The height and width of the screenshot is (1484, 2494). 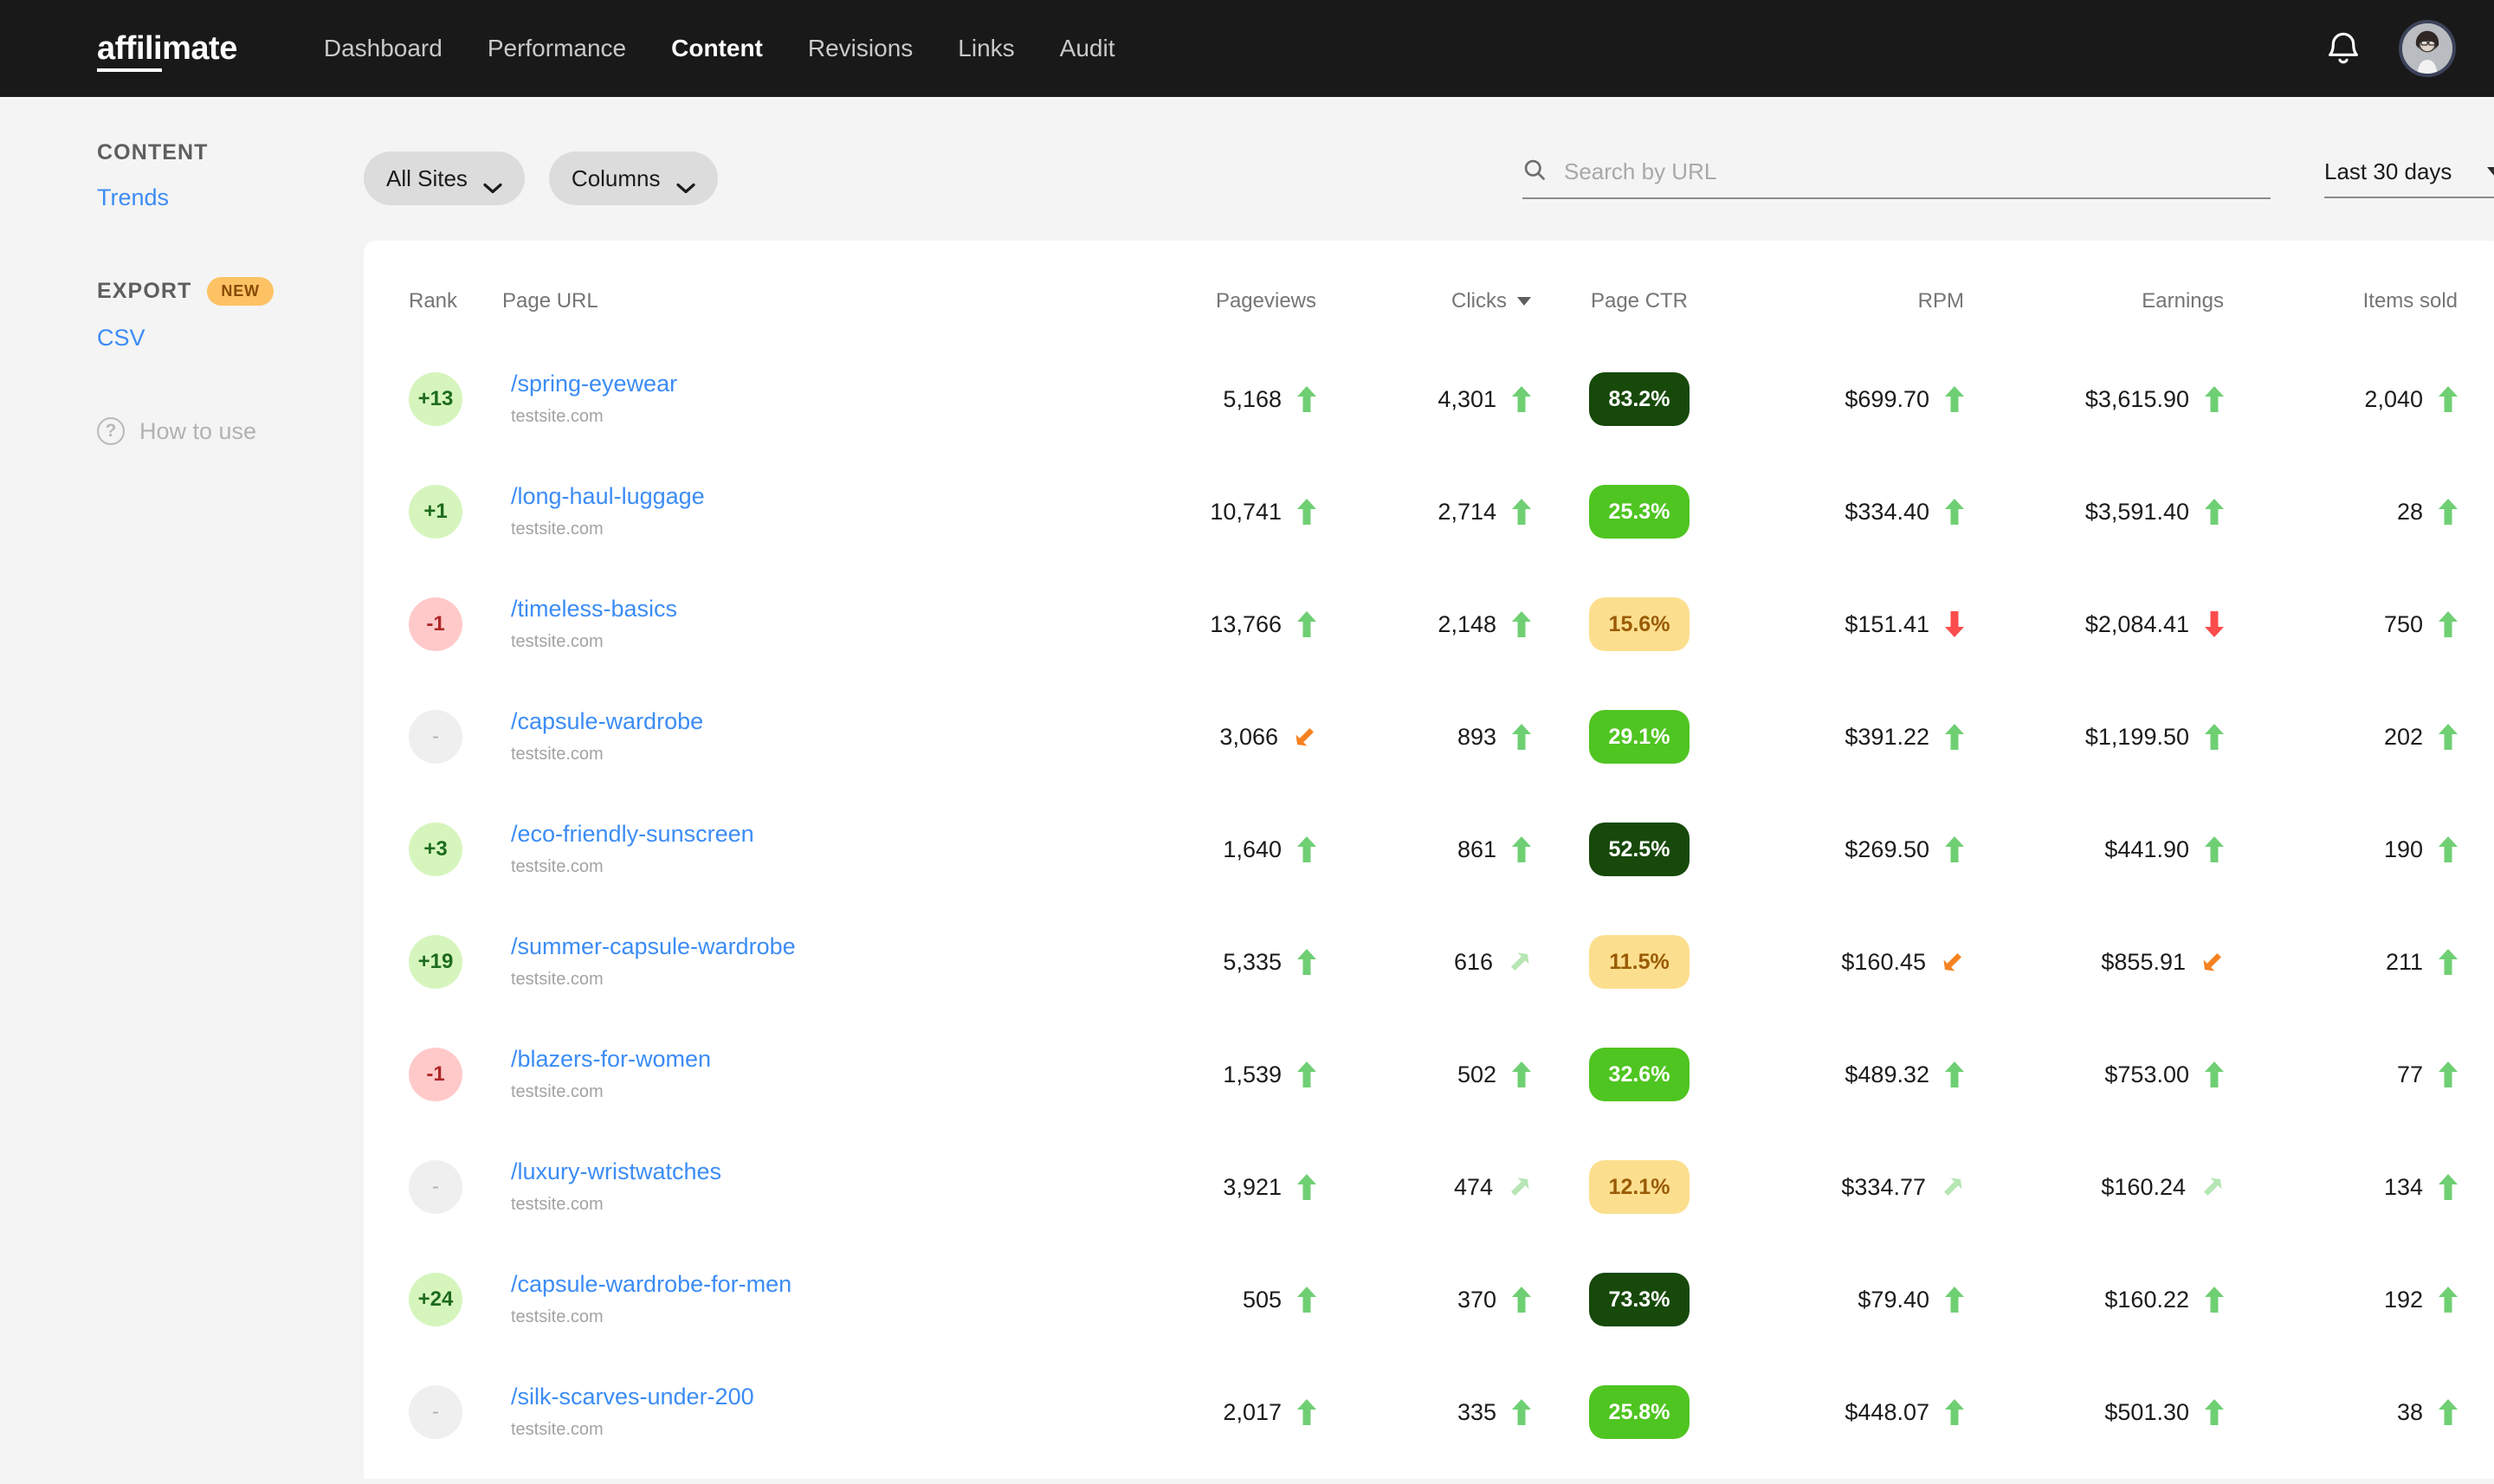 I want to click on cell-rank: -, so click(x=455, y=737).